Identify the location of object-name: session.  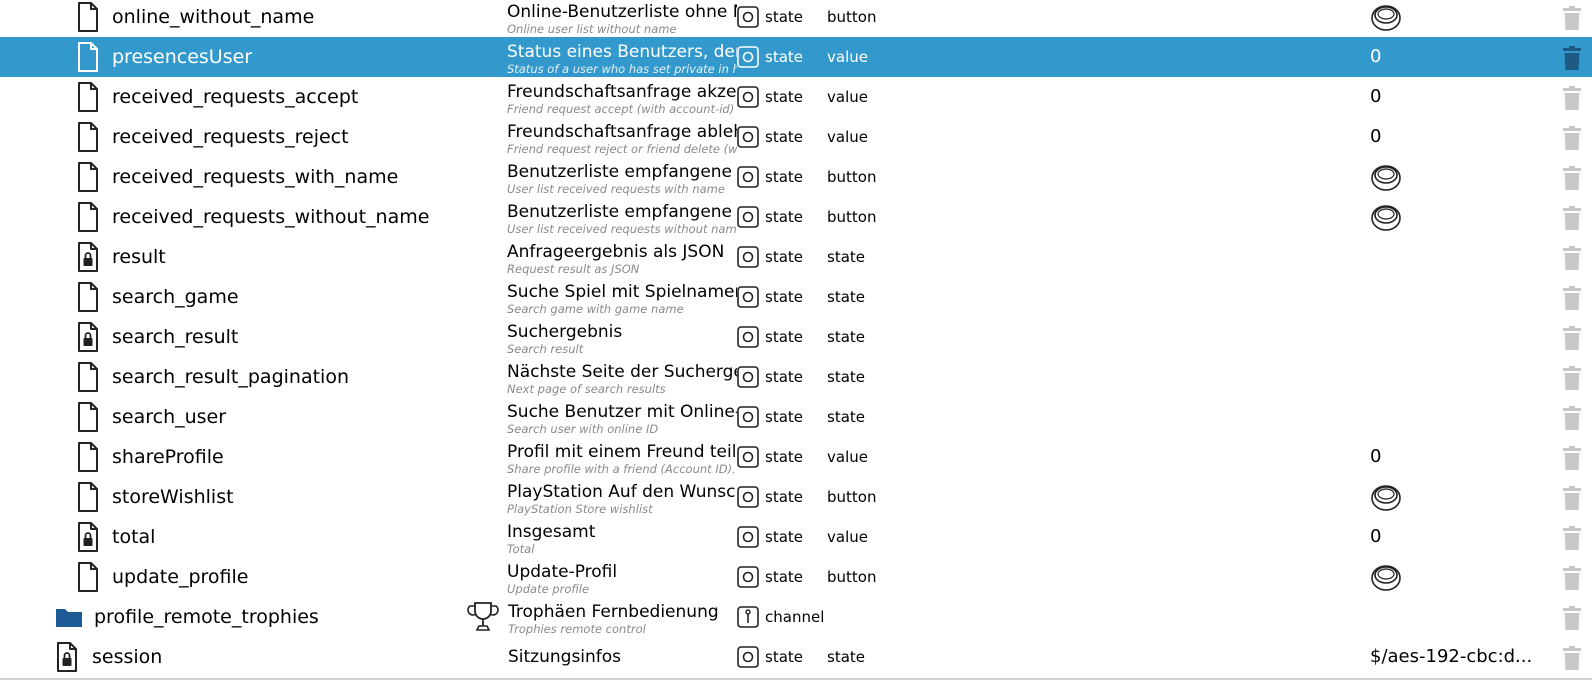
(127, 657).